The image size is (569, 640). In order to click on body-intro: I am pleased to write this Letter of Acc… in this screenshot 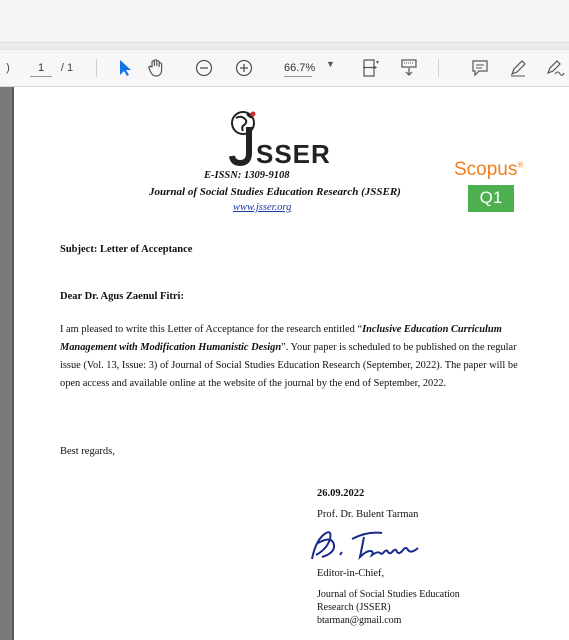, I will do `click(211, 329)`.